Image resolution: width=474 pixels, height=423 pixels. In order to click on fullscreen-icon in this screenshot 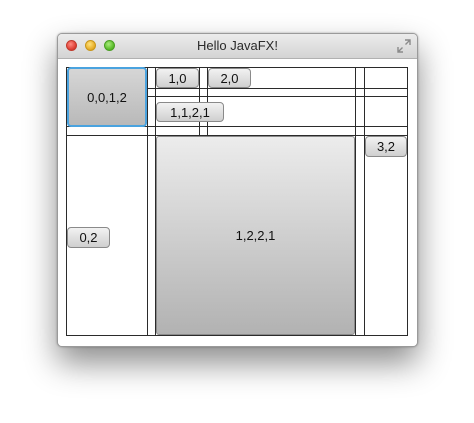, I will do `click(404, 46)`.